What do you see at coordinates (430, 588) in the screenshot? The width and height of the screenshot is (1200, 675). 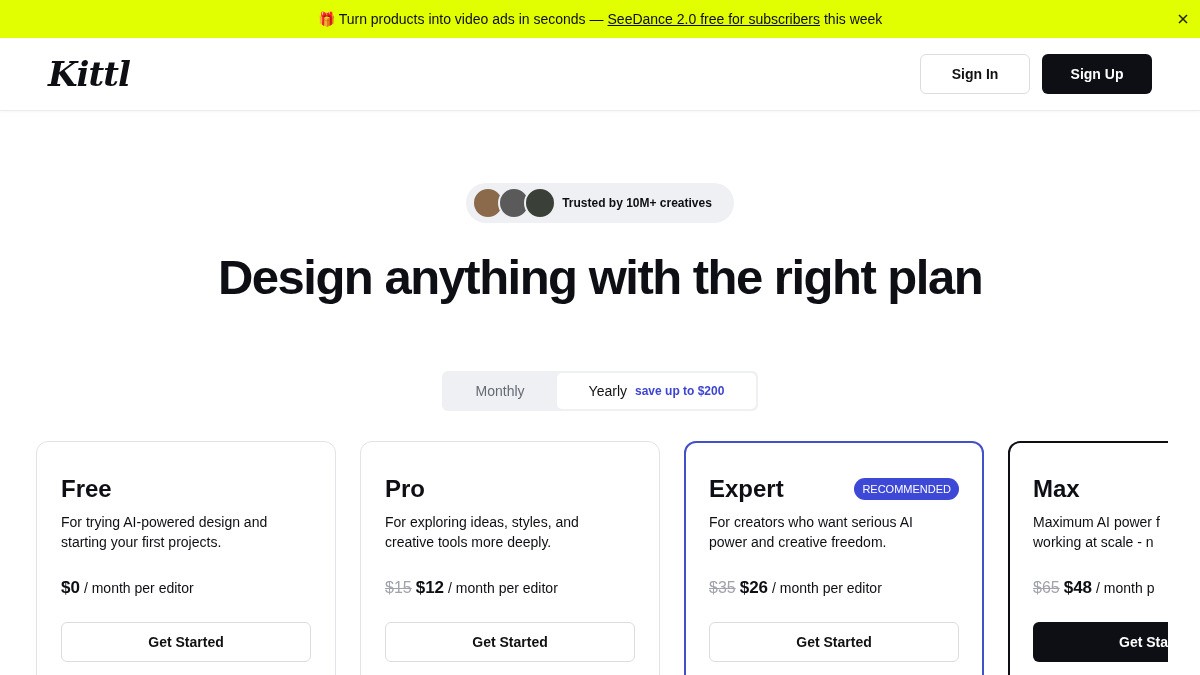 I see `price: $12` at bounding box center [430, 588].